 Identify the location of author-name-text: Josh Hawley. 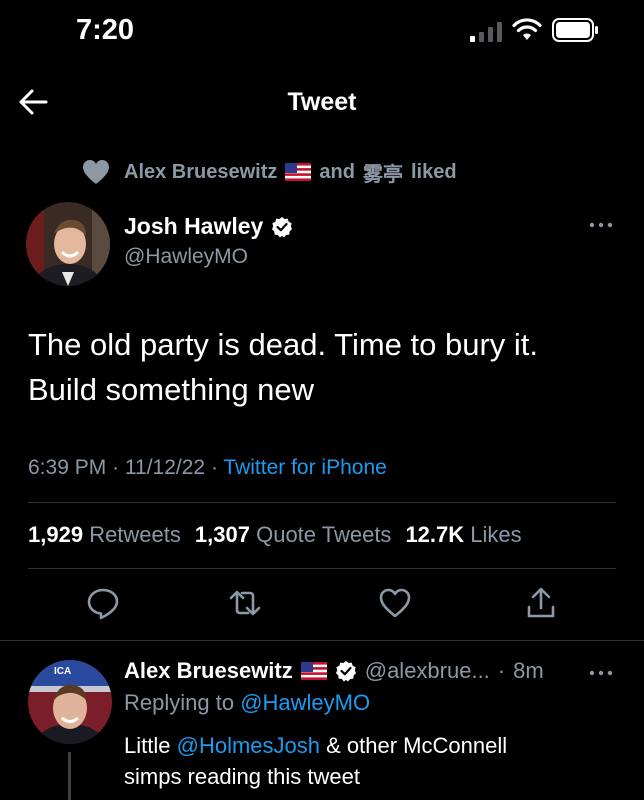
(194, 226).